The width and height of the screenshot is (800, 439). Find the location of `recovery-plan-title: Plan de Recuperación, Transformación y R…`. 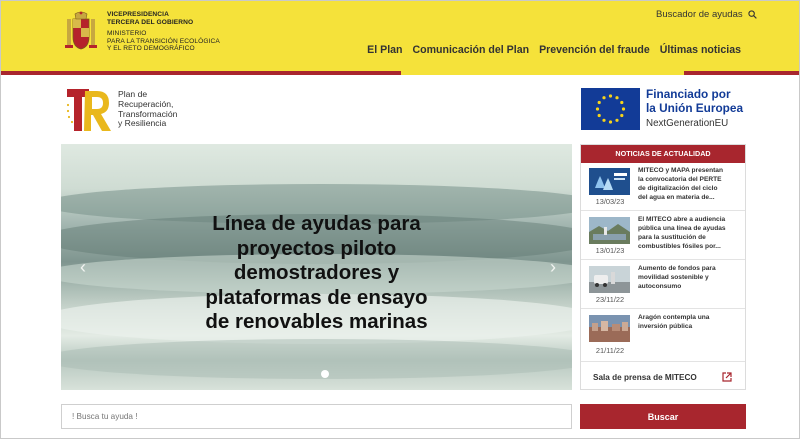

recovery-plan-title: Plan de Recuperación, Transformación y R… is located at coordinates (147, 109).